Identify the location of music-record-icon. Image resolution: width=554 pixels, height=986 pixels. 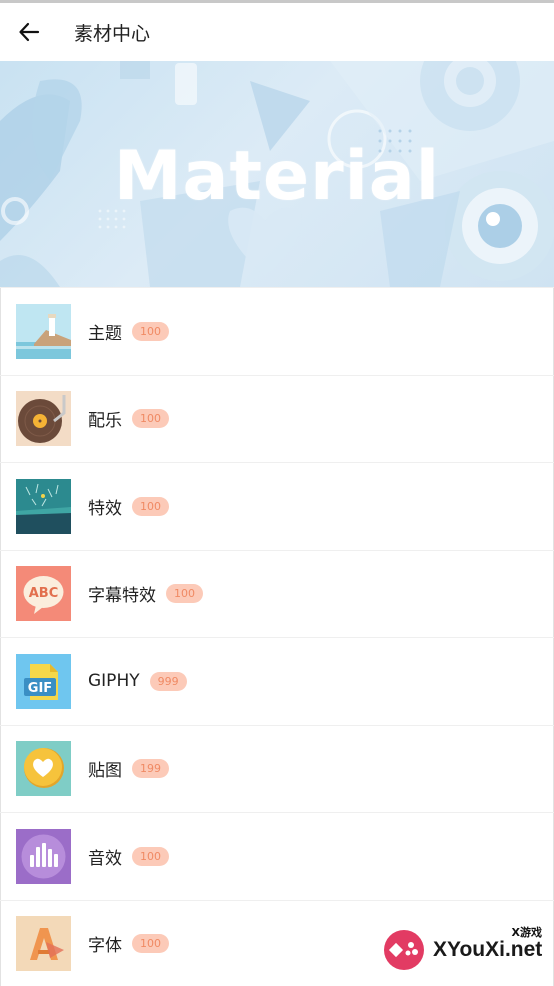
(43, 419).